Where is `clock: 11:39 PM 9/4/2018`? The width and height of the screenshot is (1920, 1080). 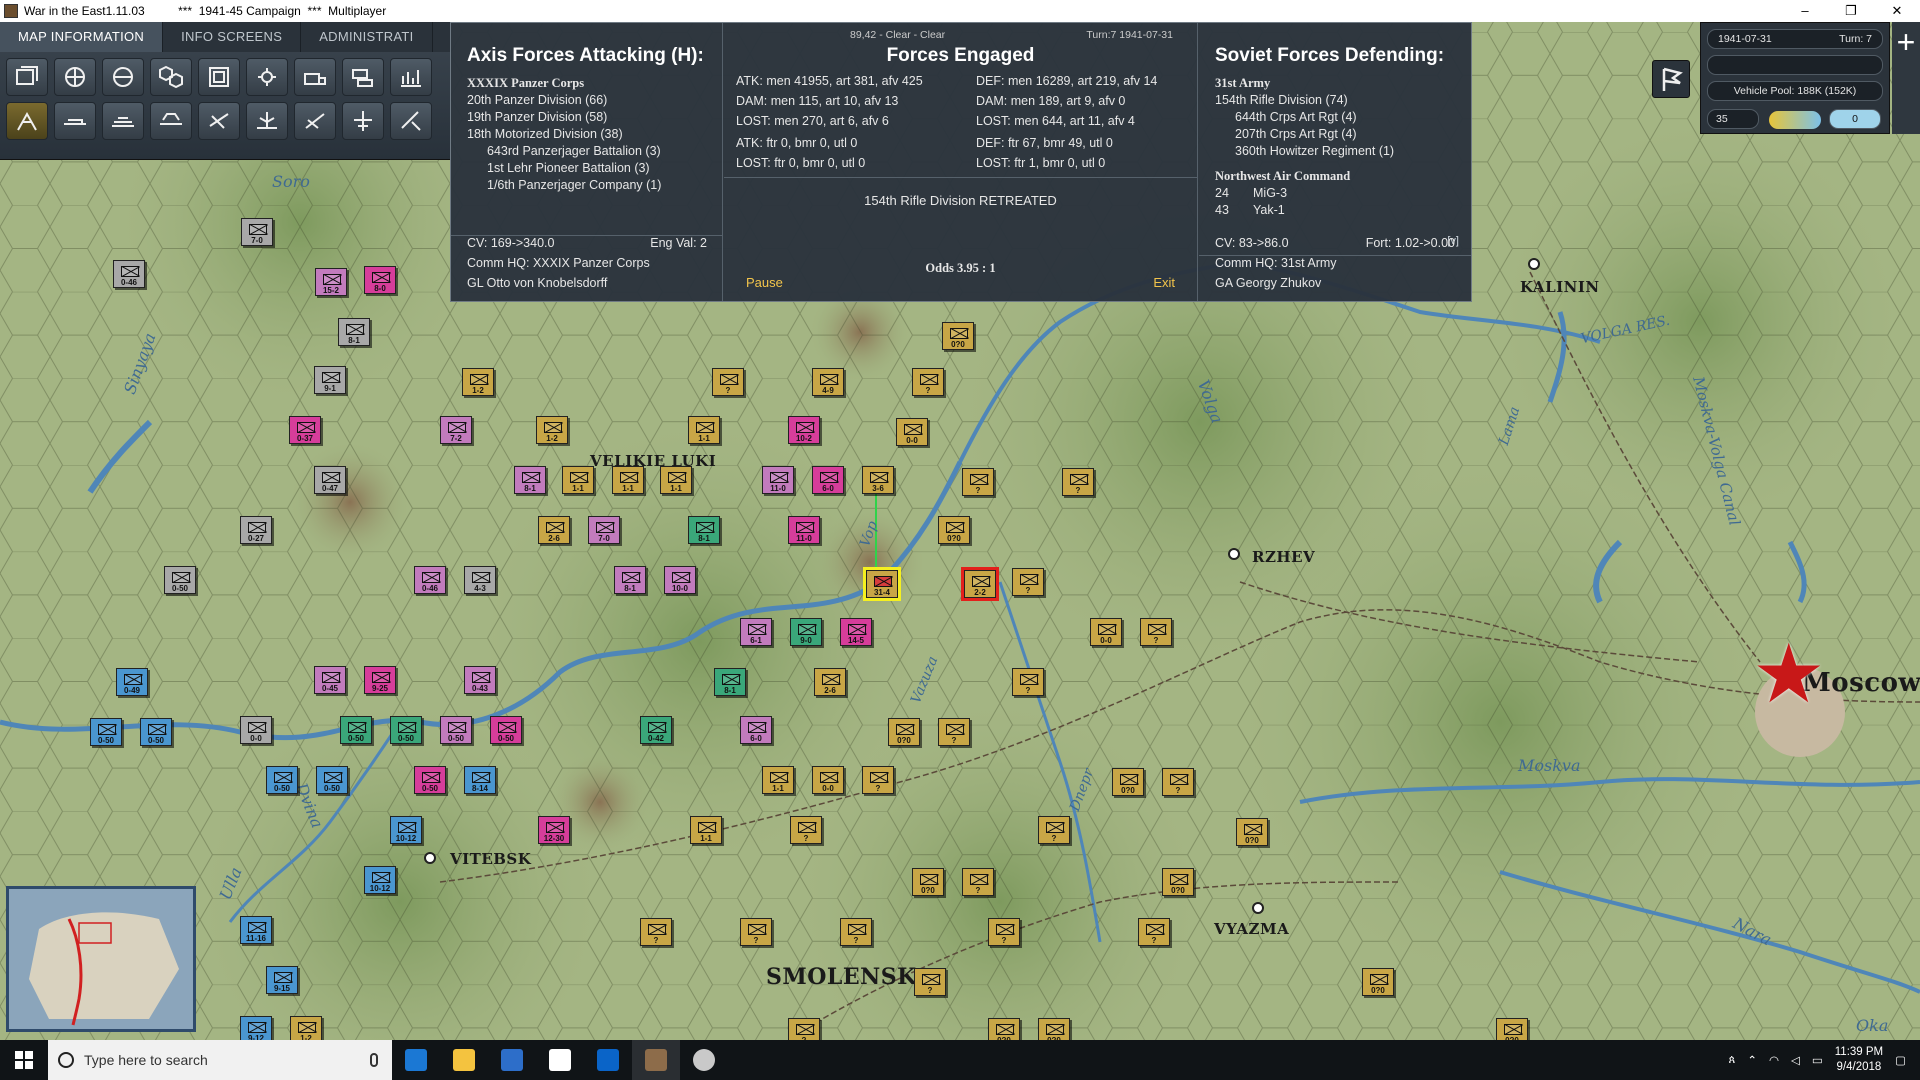 clock: 11:39 PM 9/4/2018 is located at coordinates (1859, 1060).